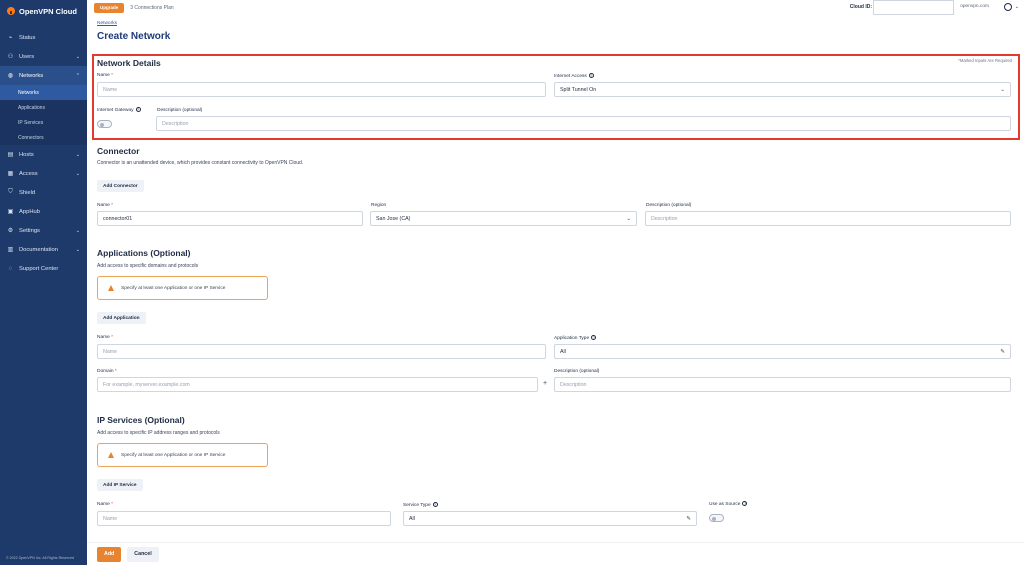 This screenshot has width=1024, height=565. I want to click on sidebar-item-access: ▦ Access ⌄, so click(43, 173).